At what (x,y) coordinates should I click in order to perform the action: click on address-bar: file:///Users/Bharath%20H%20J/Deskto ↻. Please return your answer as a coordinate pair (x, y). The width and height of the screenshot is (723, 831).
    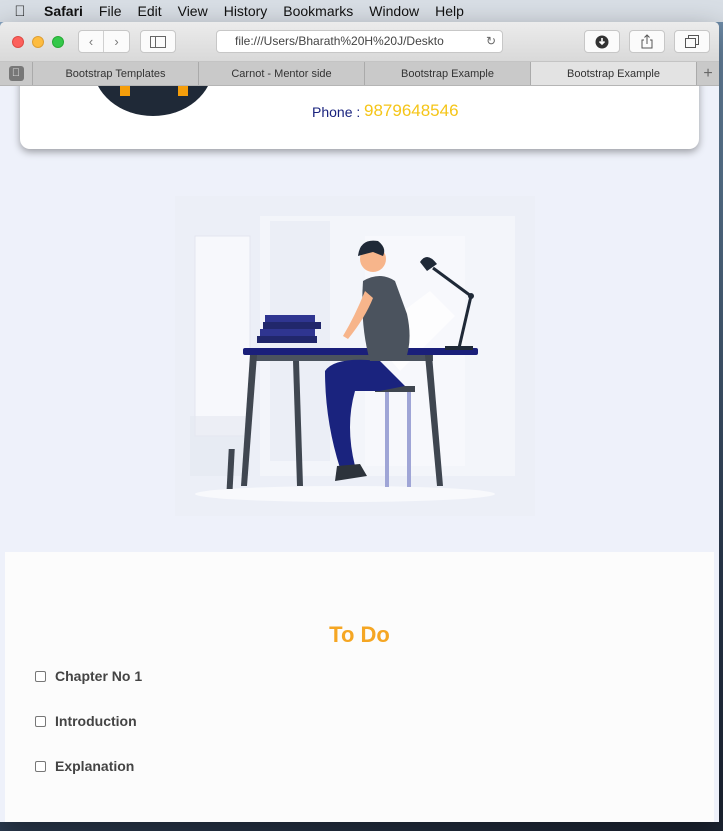
    Looking at the image, I should click on (359, 41).